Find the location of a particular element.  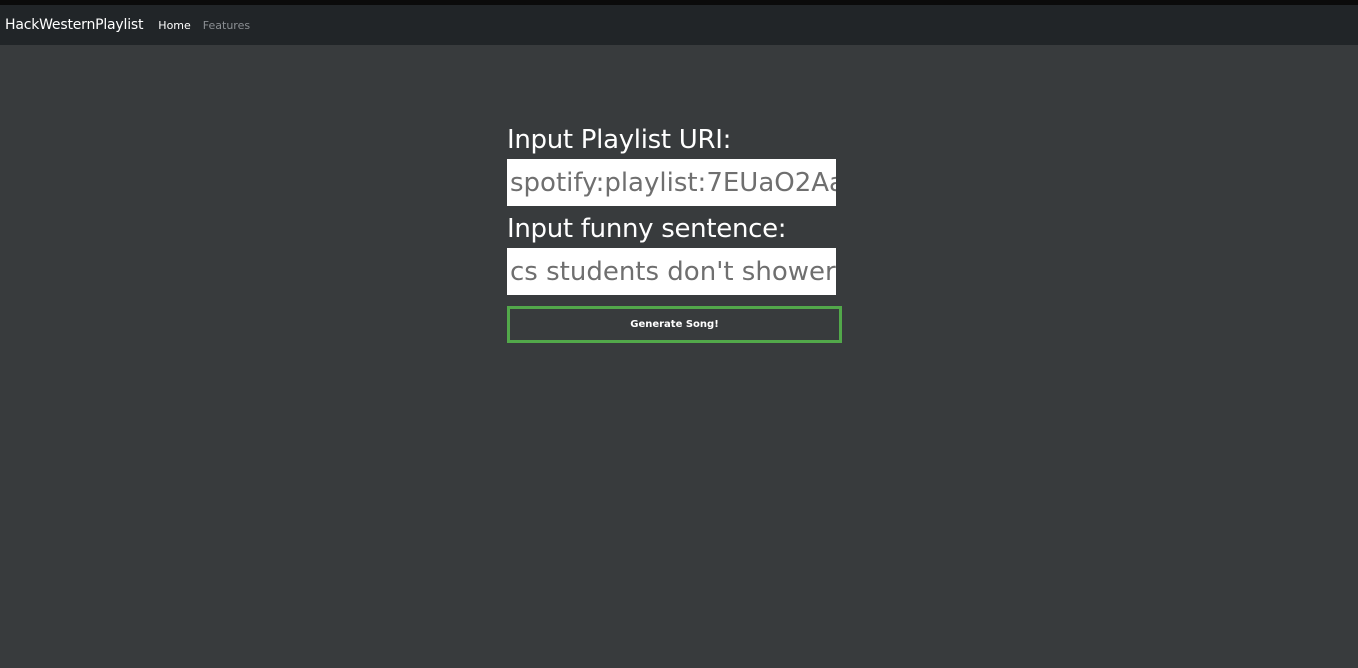

nav-link-features: Features is located at coordinates (226, 25).